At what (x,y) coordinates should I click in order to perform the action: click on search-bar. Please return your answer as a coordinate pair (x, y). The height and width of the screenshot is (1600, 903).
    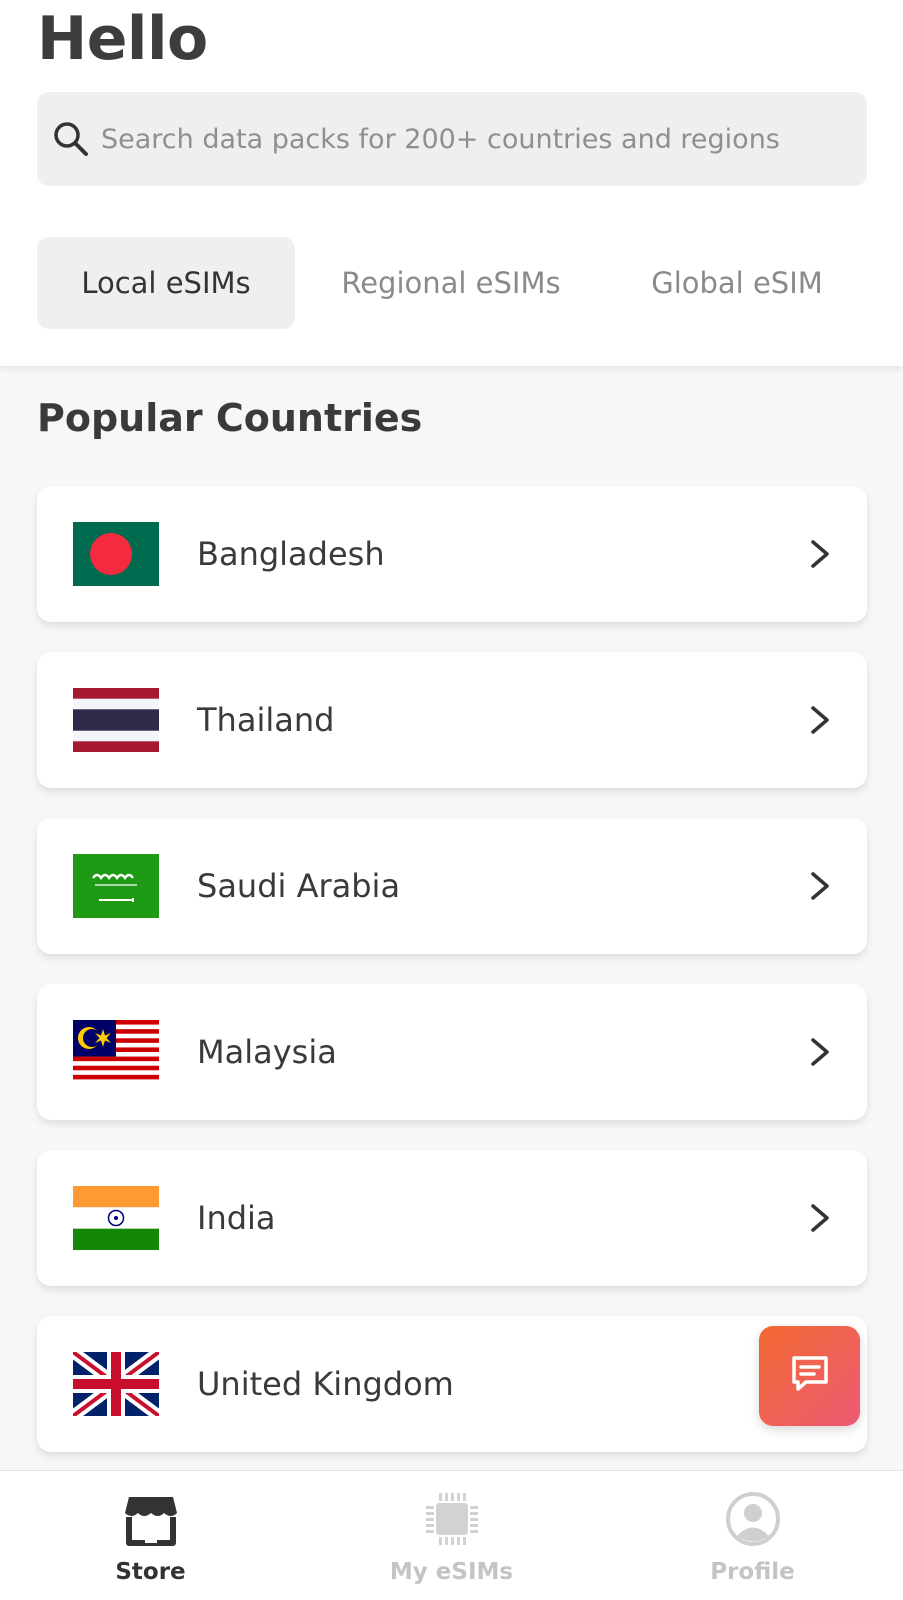
    Looking at the image, I should click on (452, 139).